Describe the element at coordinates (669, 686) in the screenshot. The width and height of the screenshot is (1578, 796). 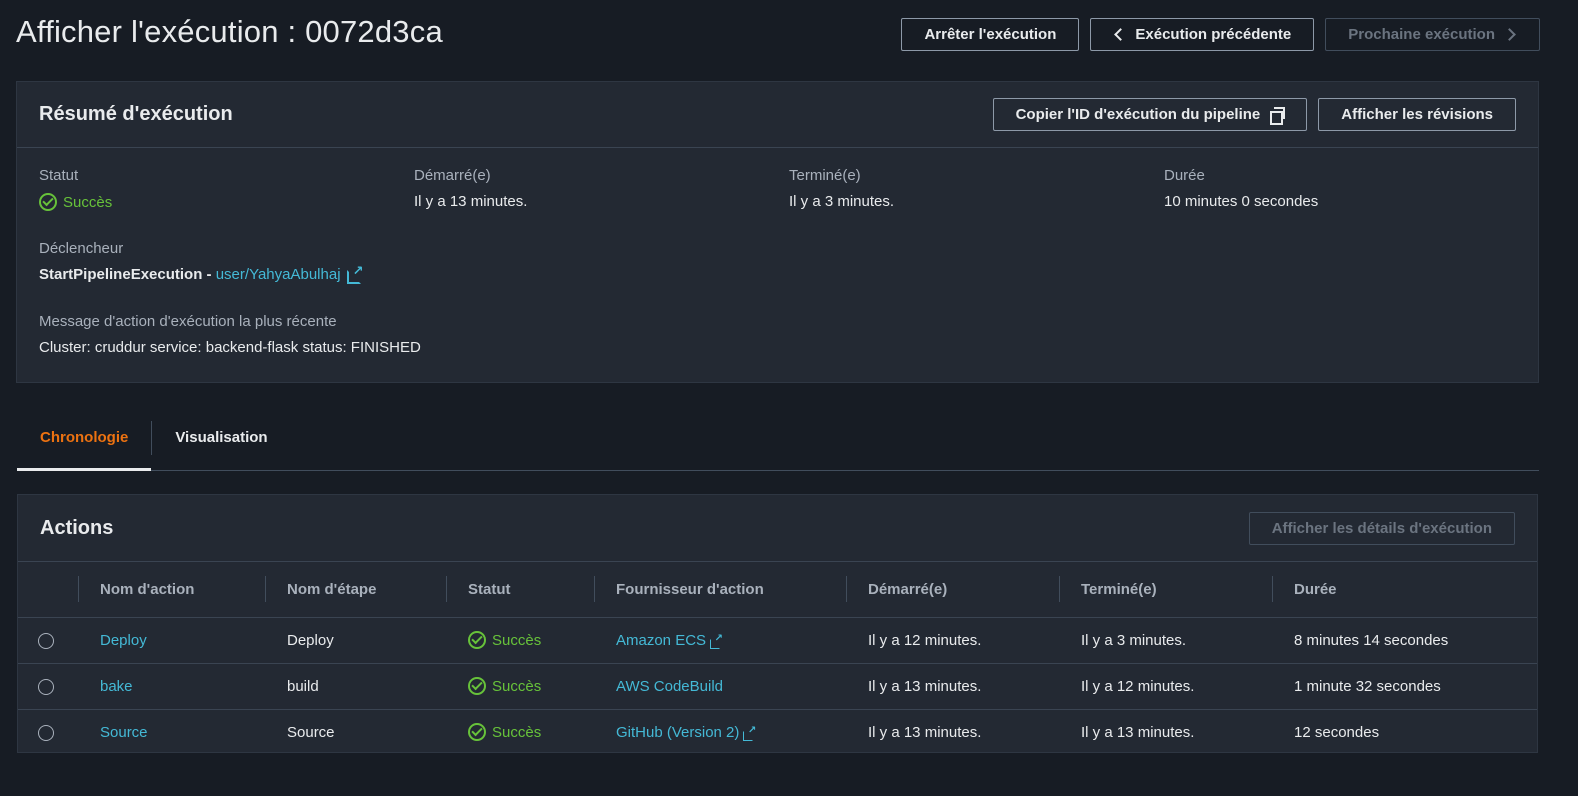
I see `provider-link: AWS CodeBuild` at that location.